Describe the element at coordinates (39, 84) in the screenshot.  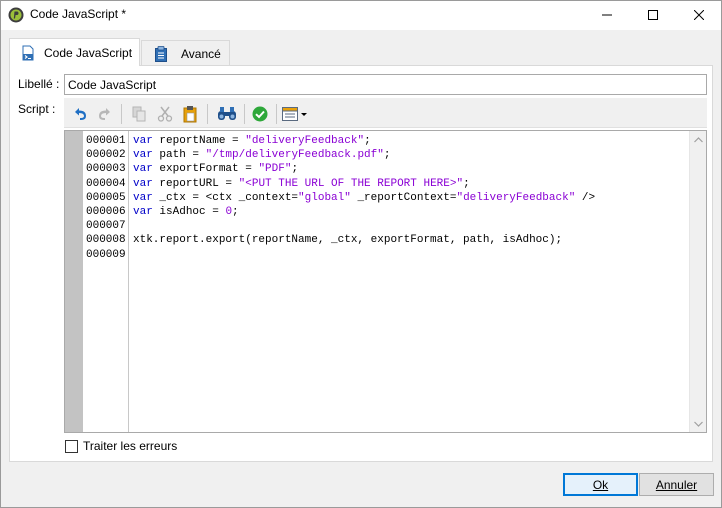
I see `libelle-label: Libellé :` at that location.